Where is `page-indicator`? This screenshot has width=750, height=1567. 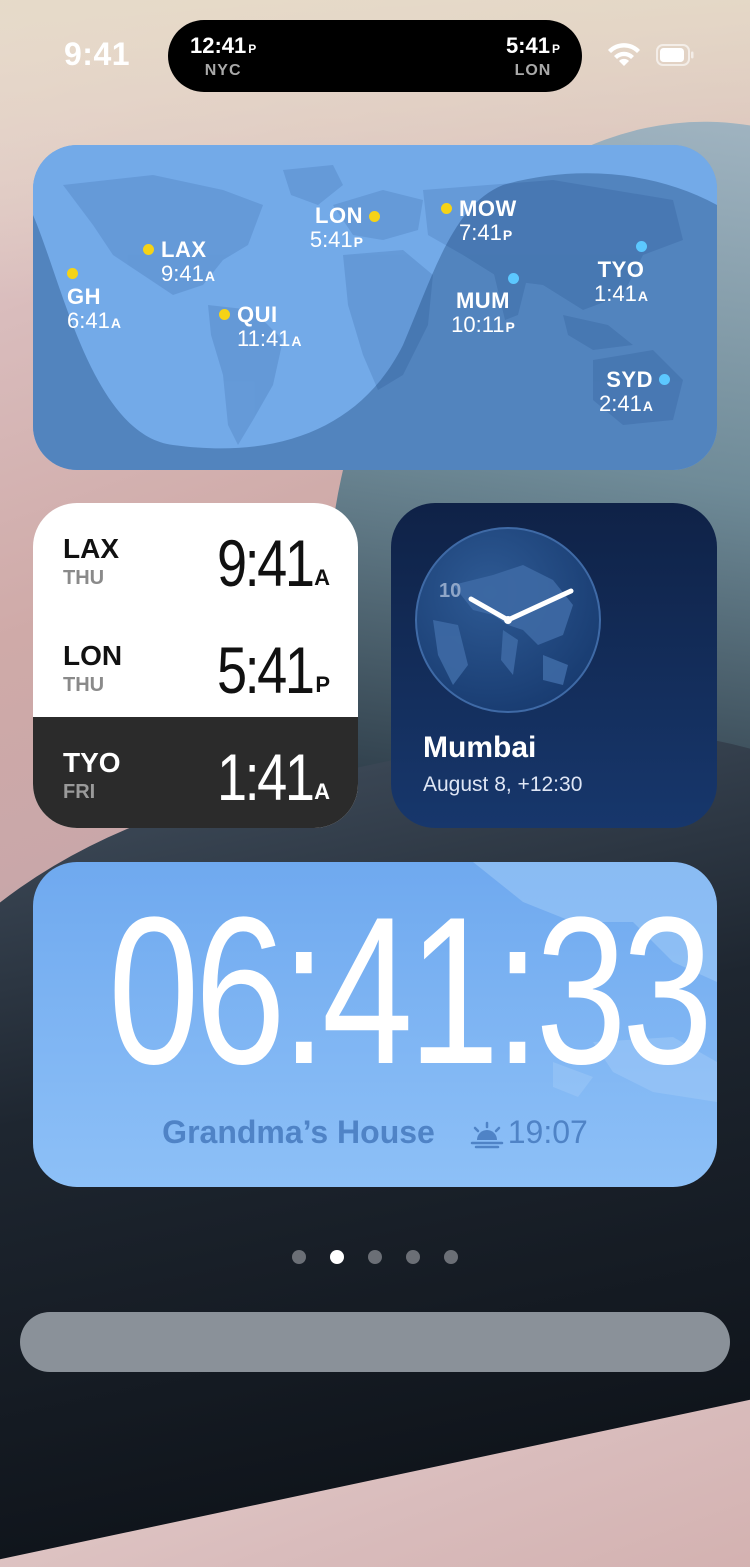
page-indicator is located at coordinates (375, 1259).